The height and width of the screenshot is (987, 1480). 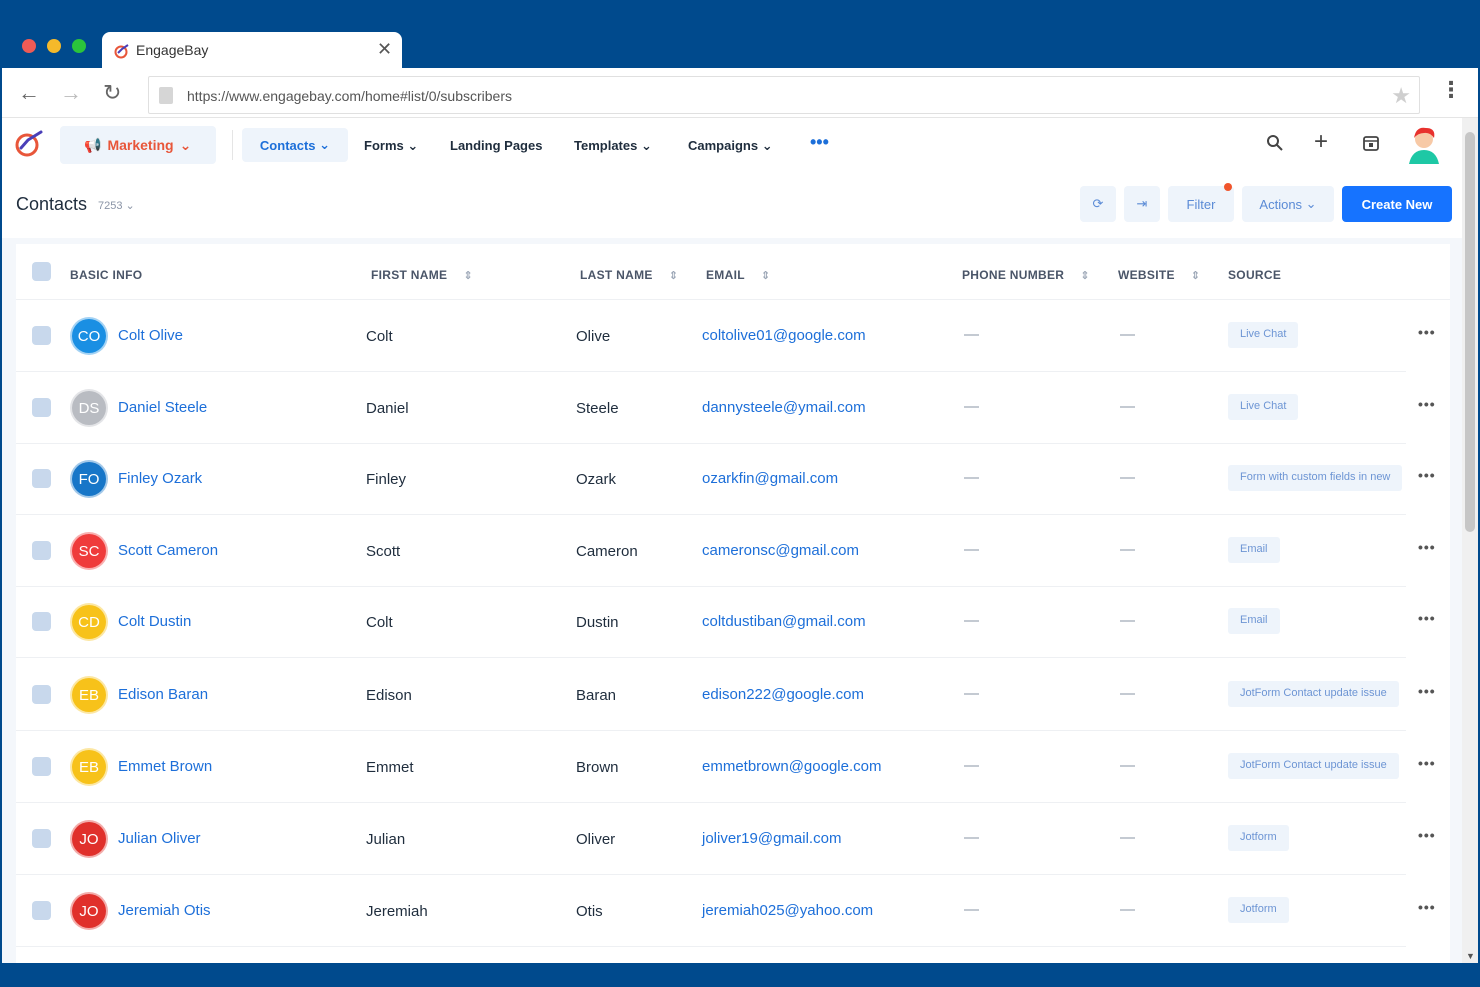 I want to click on marketing-menu: 📢 Marketing ⌄, so click(x=138, y=145).